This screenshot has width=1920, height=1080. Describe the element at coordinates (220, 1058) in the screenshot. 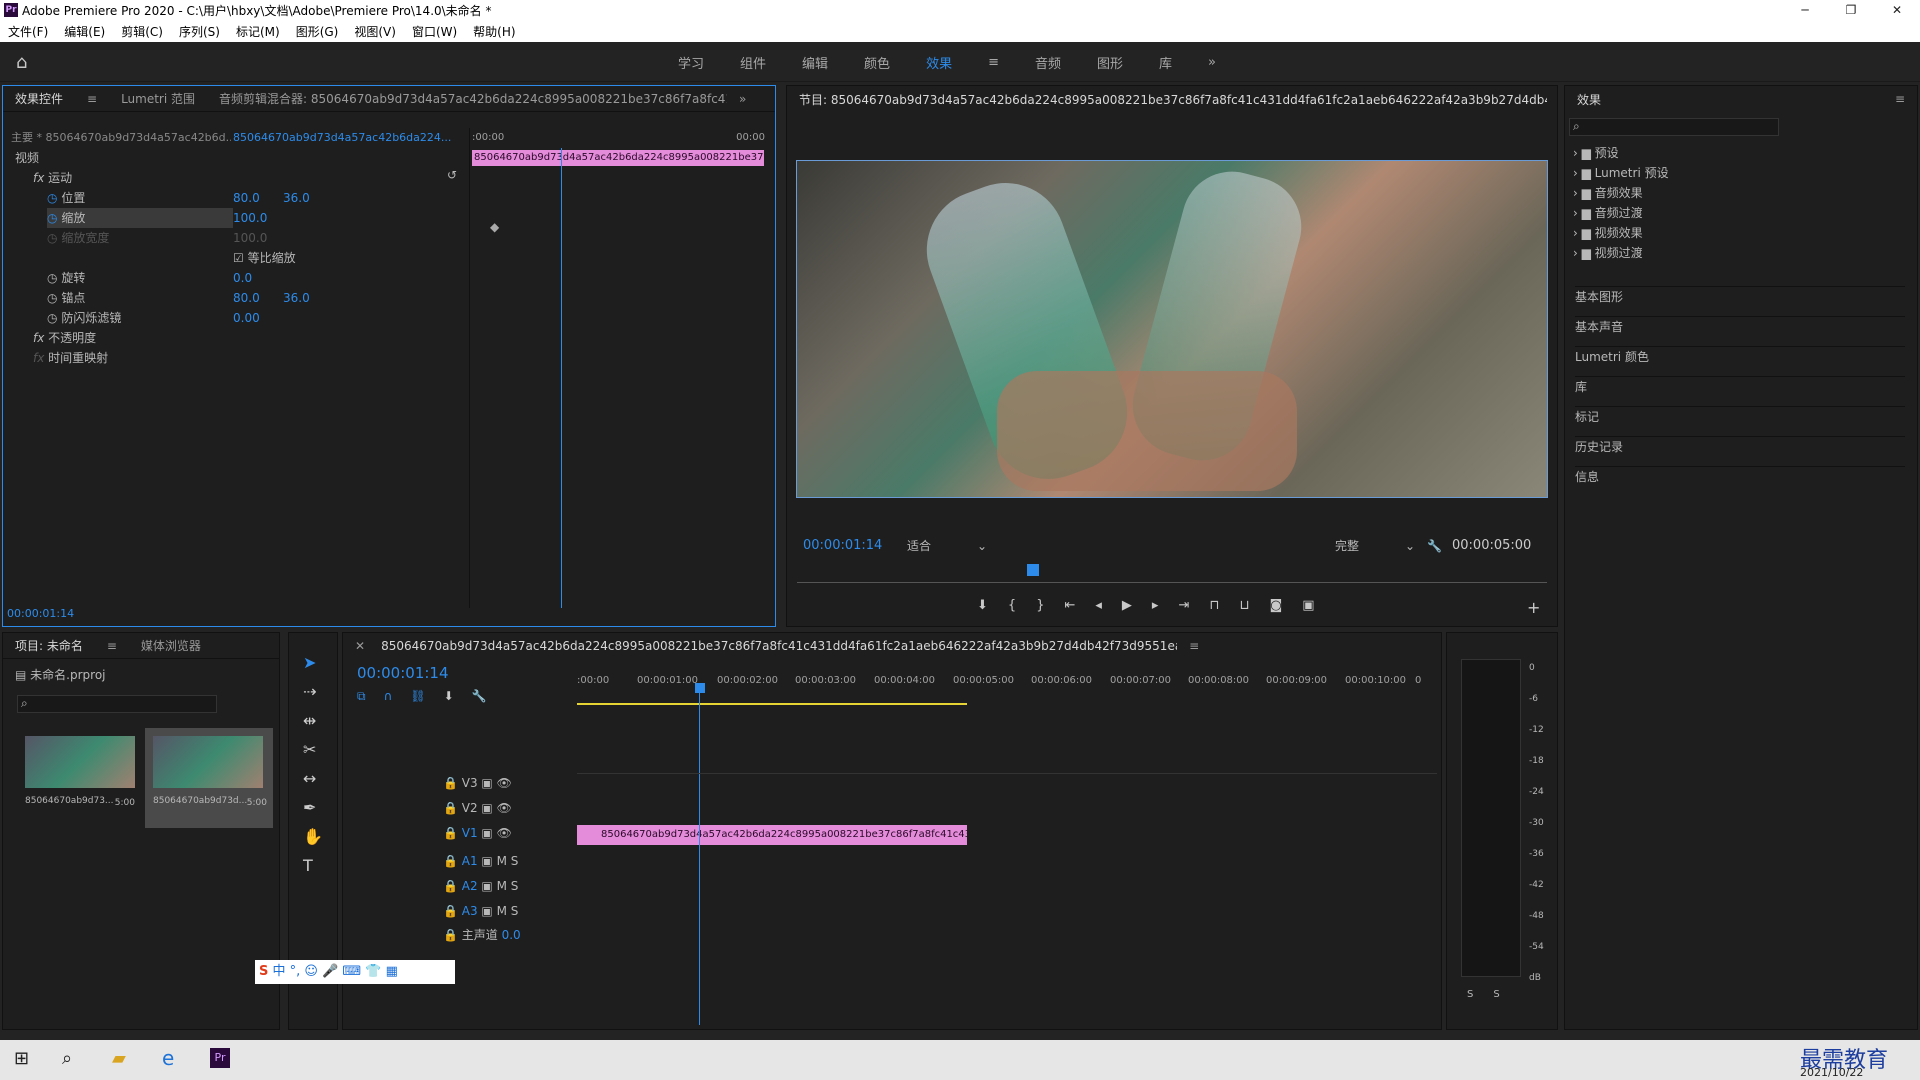

I see `premiere-taskbar-icon: Pr` at that location.